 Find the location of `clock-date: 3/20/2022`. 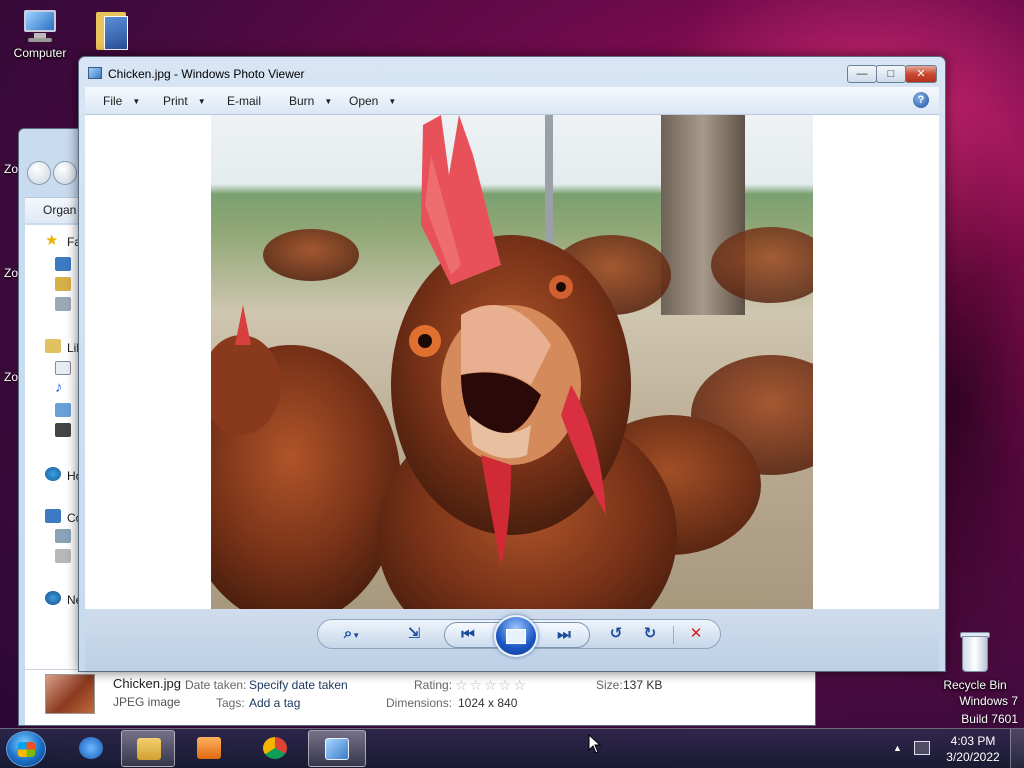

clock-date: 3/20/2022 is located at coordinates (973, 757).